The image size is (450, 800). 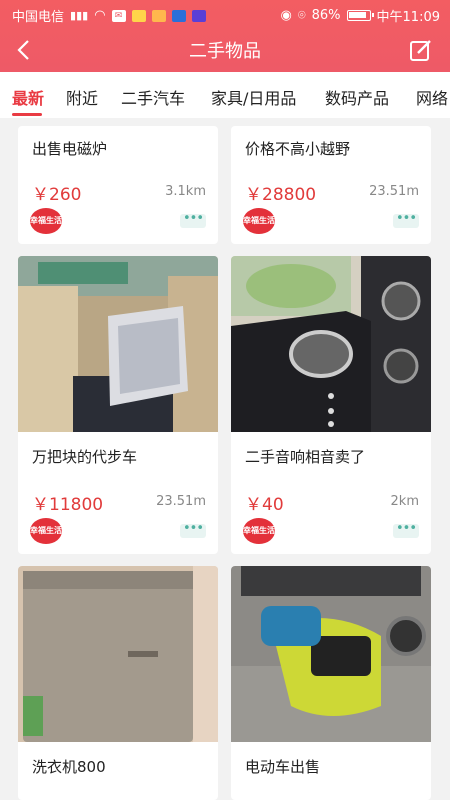 What do you see at coordinates (301, 15) in the screenshot?
I see `location-icon: ⌾` at bounding box center [301, 15].